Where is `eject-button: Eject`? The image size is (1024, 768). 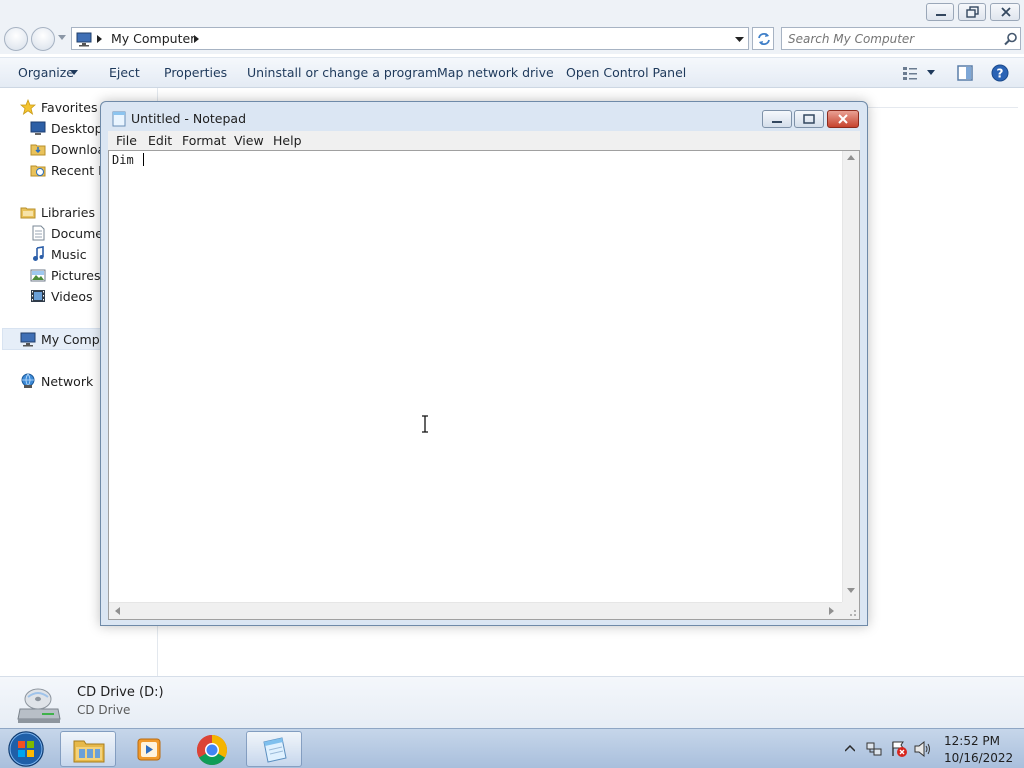 eject-button: Eject is located at coordinates (124, 72).